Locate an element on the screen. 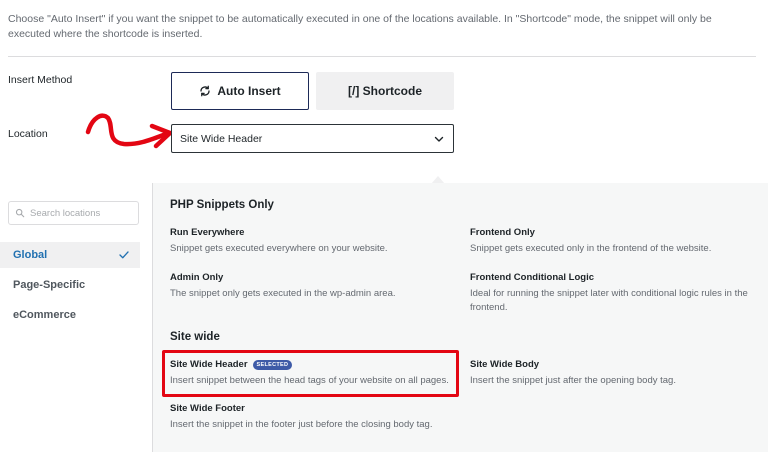  search-input is located at coordinates (80, 213).